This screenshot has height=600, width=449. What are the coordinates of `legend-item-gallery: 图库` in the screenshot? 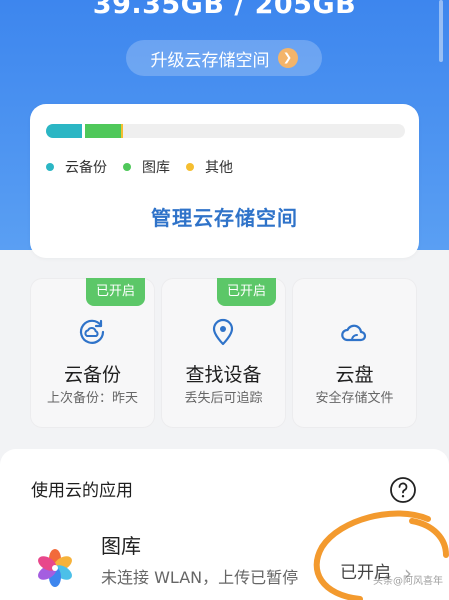 It's located at (146, 167).